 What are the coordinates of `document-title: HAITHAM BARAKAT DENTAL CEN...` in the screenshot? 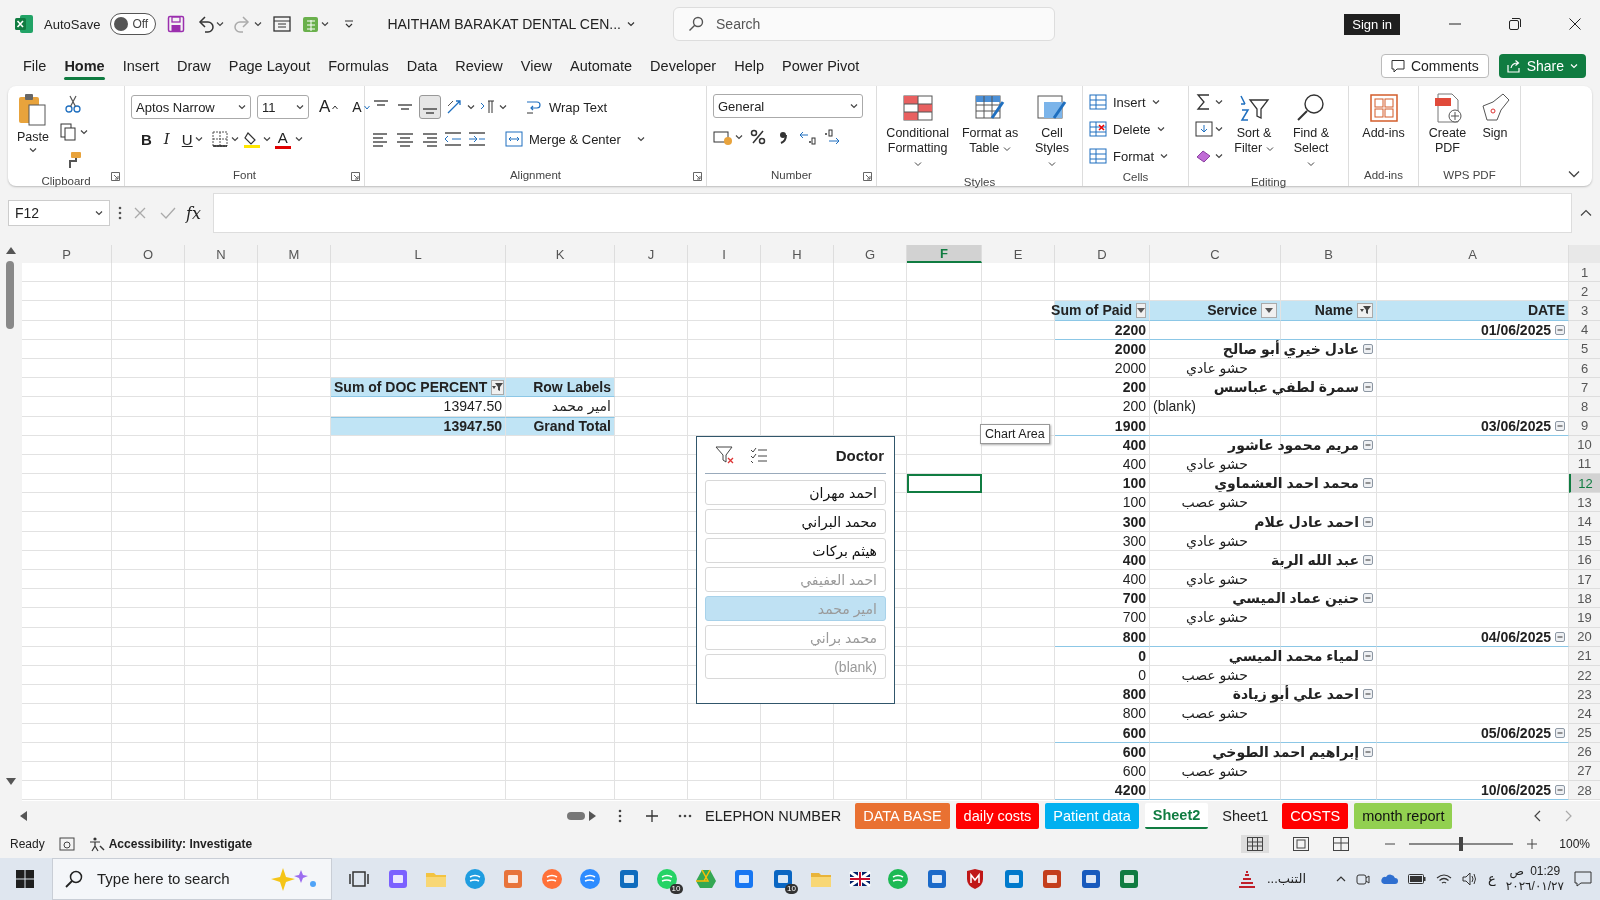 It's located at (511, 24).